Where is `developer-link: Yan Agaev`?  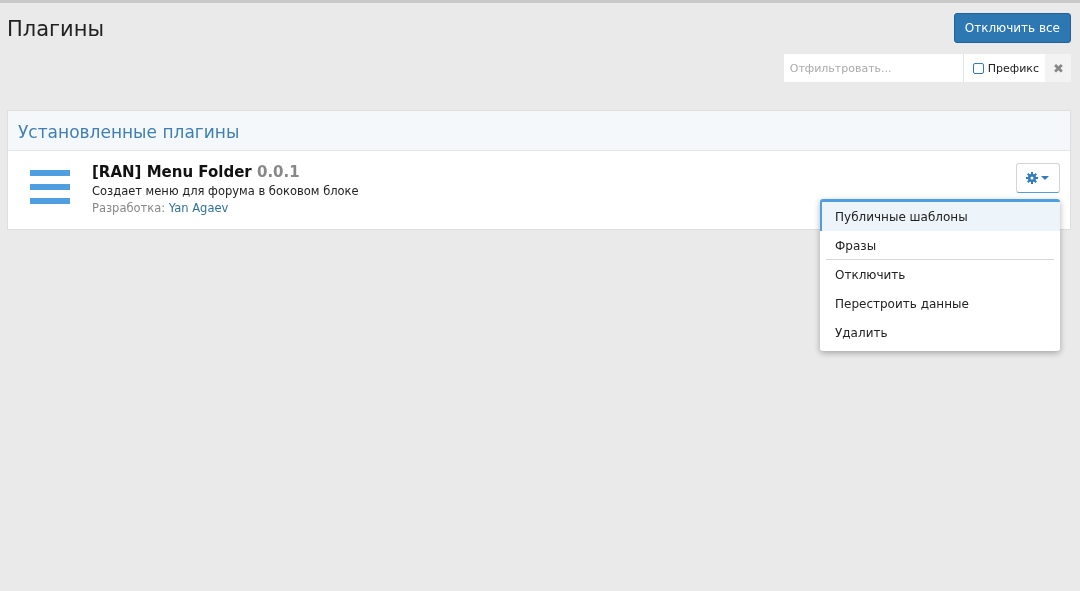
developer-link: Yan Agaev is located at coordinates (198, 208).